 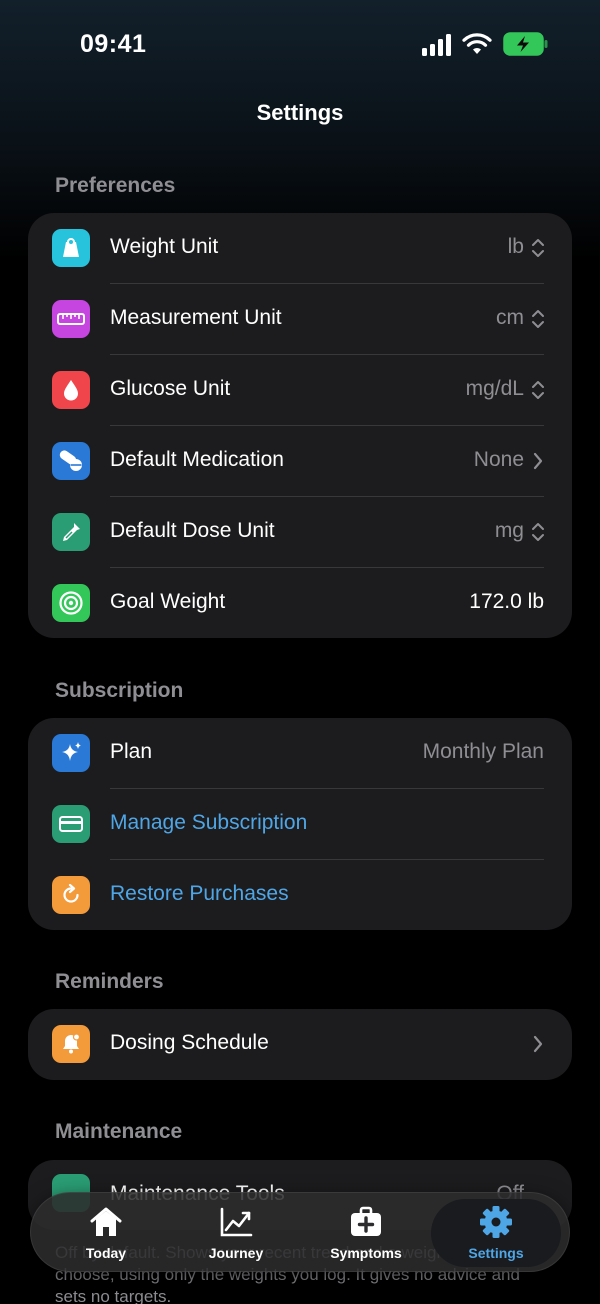 I want to click on plan-label: Plan, so click(x=131, y=751).